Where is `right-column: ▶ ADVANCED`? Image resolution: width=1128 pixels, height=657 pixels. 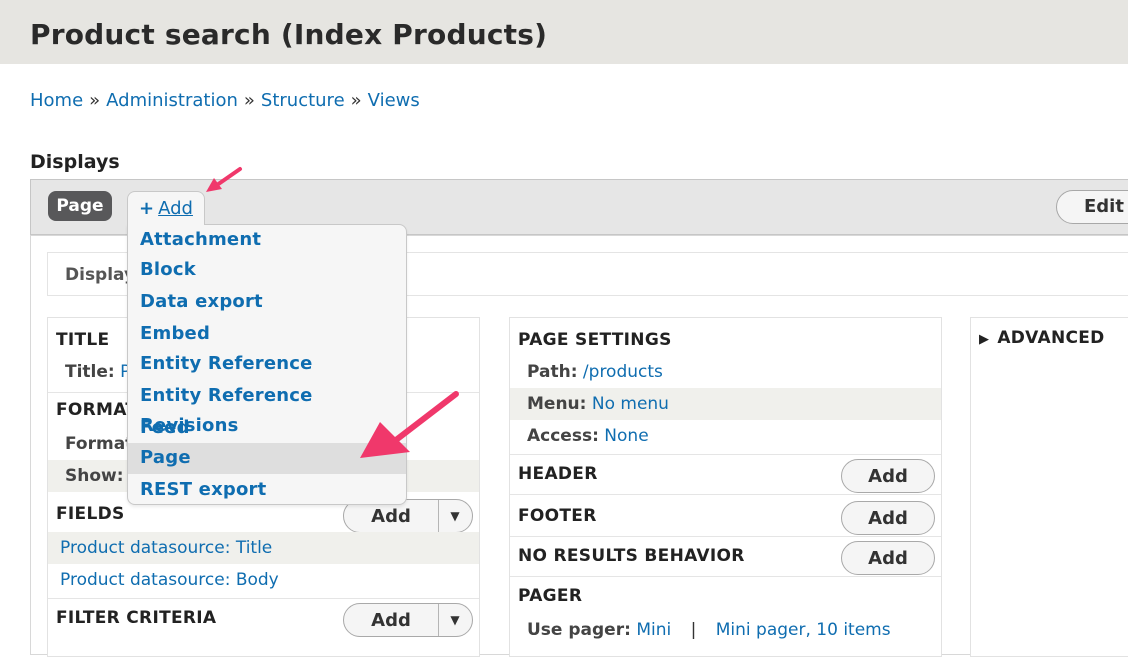
right-column: ▶ ADVANCED is located at coordinates (1049, 487).